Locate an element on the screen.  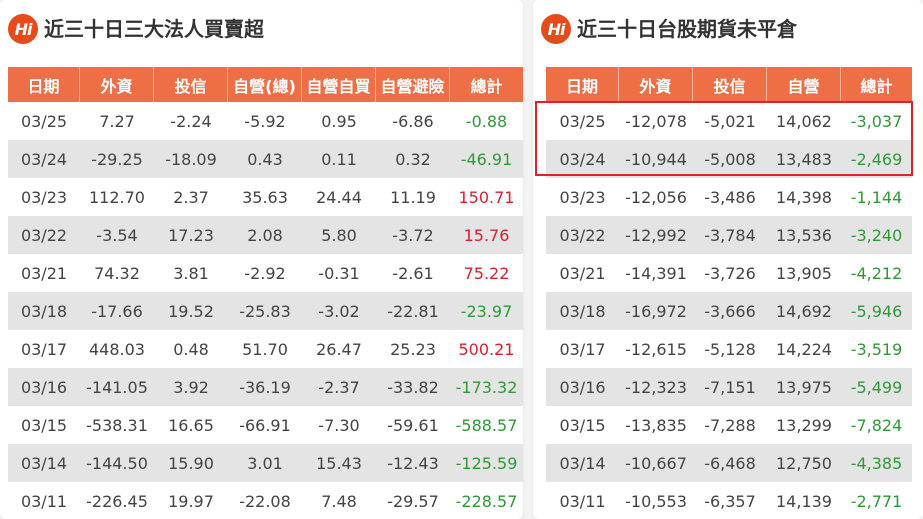
value-cell: -141.05 is located at coordinates (117, 387).